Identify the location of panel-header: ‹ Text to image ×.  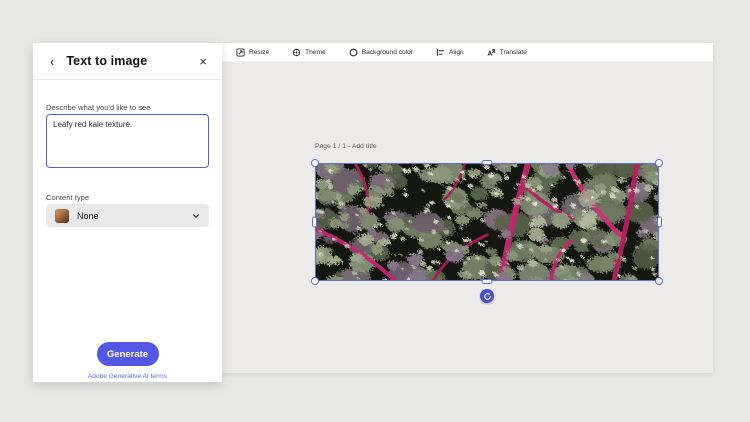
(127, 61).